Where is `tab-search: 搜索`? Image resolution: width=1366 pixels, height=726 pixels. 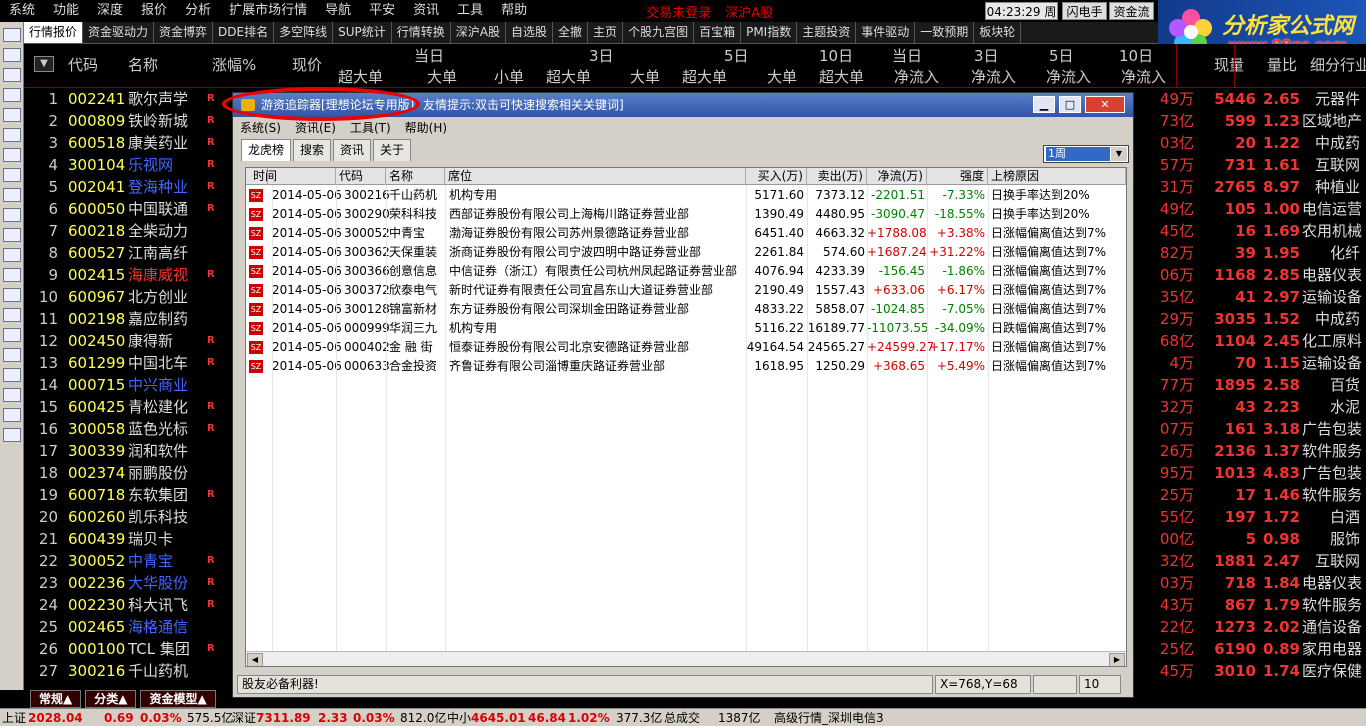
tab-search: 搜索 is located at coordinates (312, 150).